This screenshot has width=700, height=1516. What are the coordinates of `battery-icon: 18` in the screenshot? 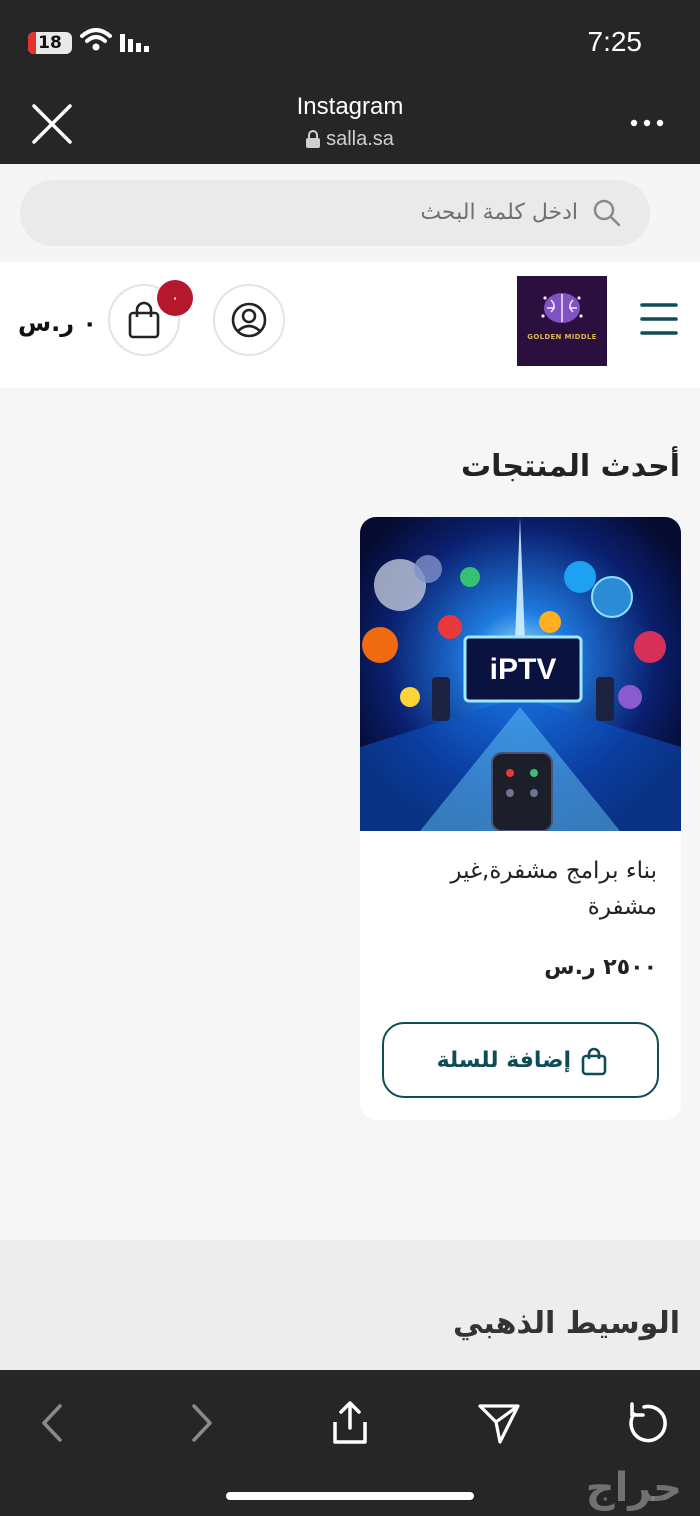 It's located at (50, 43).